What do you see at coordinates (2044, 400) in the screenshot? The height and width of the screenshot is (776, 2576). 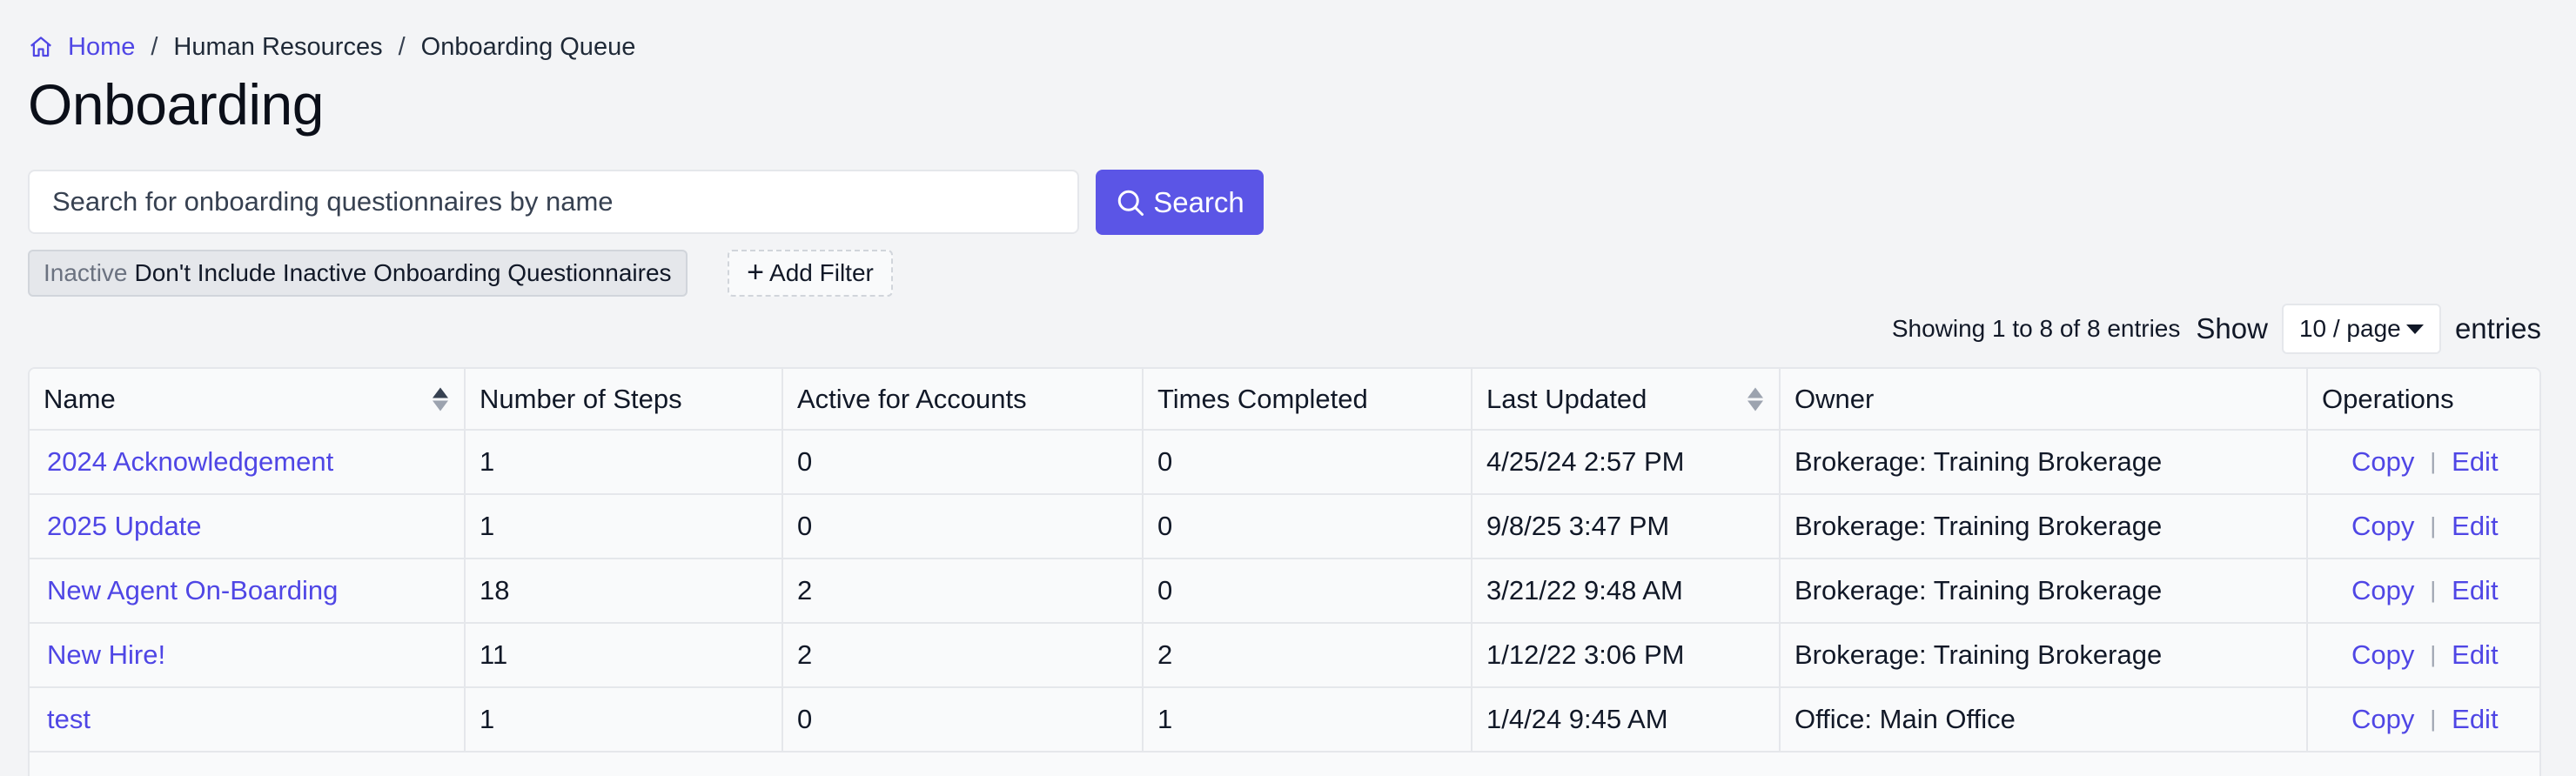 I see `column-header-owner: Owner` at bounding box center [2044, 400].